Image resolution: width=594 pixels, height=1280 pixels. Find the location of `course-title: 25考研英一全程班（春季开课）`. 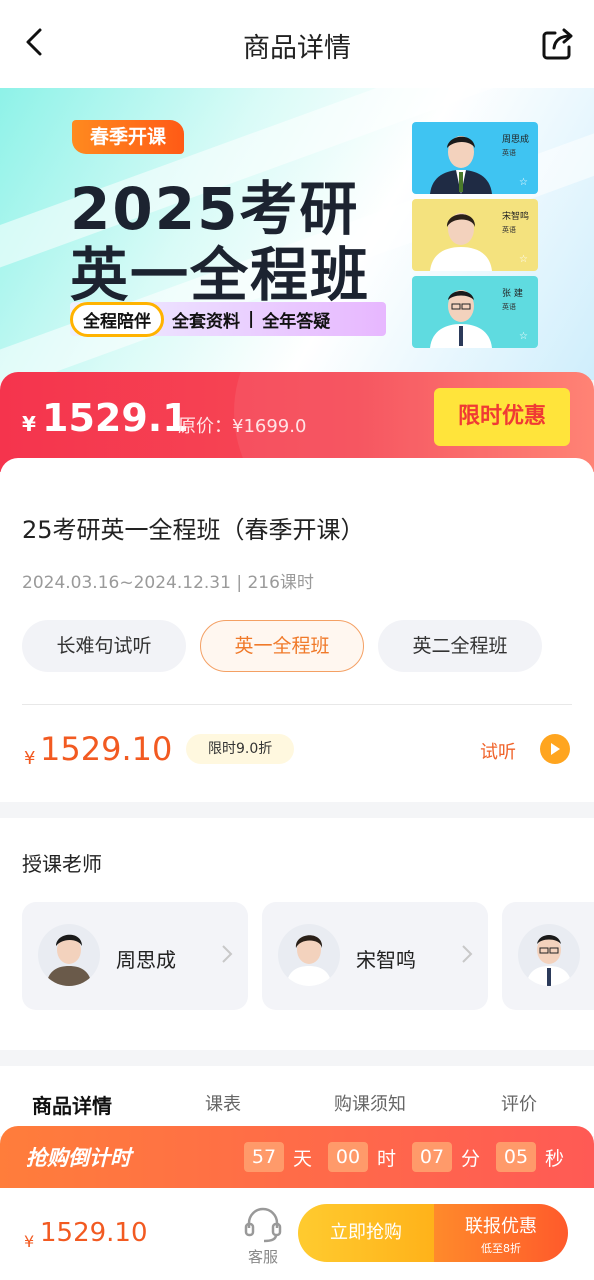

course-title: 25考研英一全程班（春季开课） is located at coordinates (193, 530).